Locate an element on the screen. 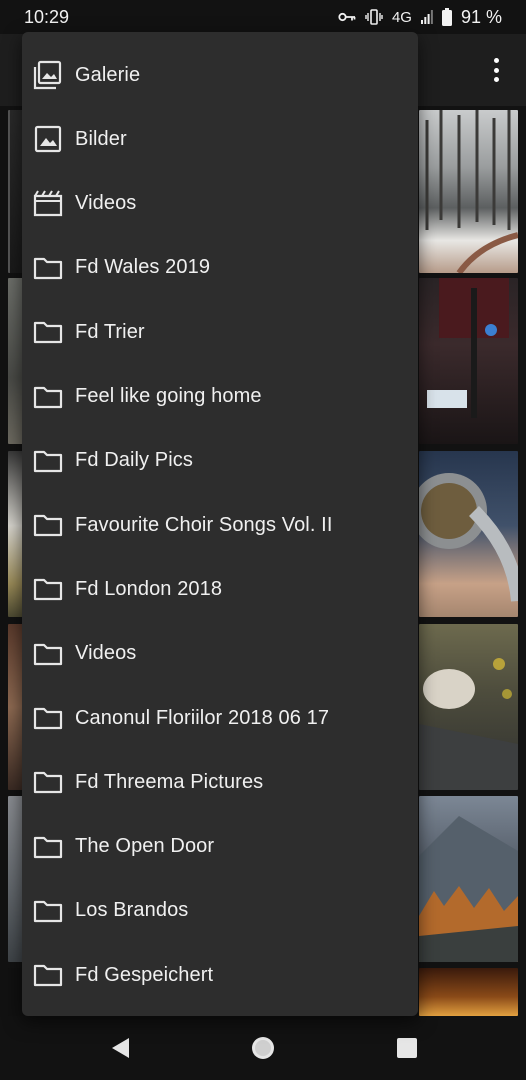  menu-item-label: Canonul Floriilor 2018 06 17 is located at coordinates (202, 717).